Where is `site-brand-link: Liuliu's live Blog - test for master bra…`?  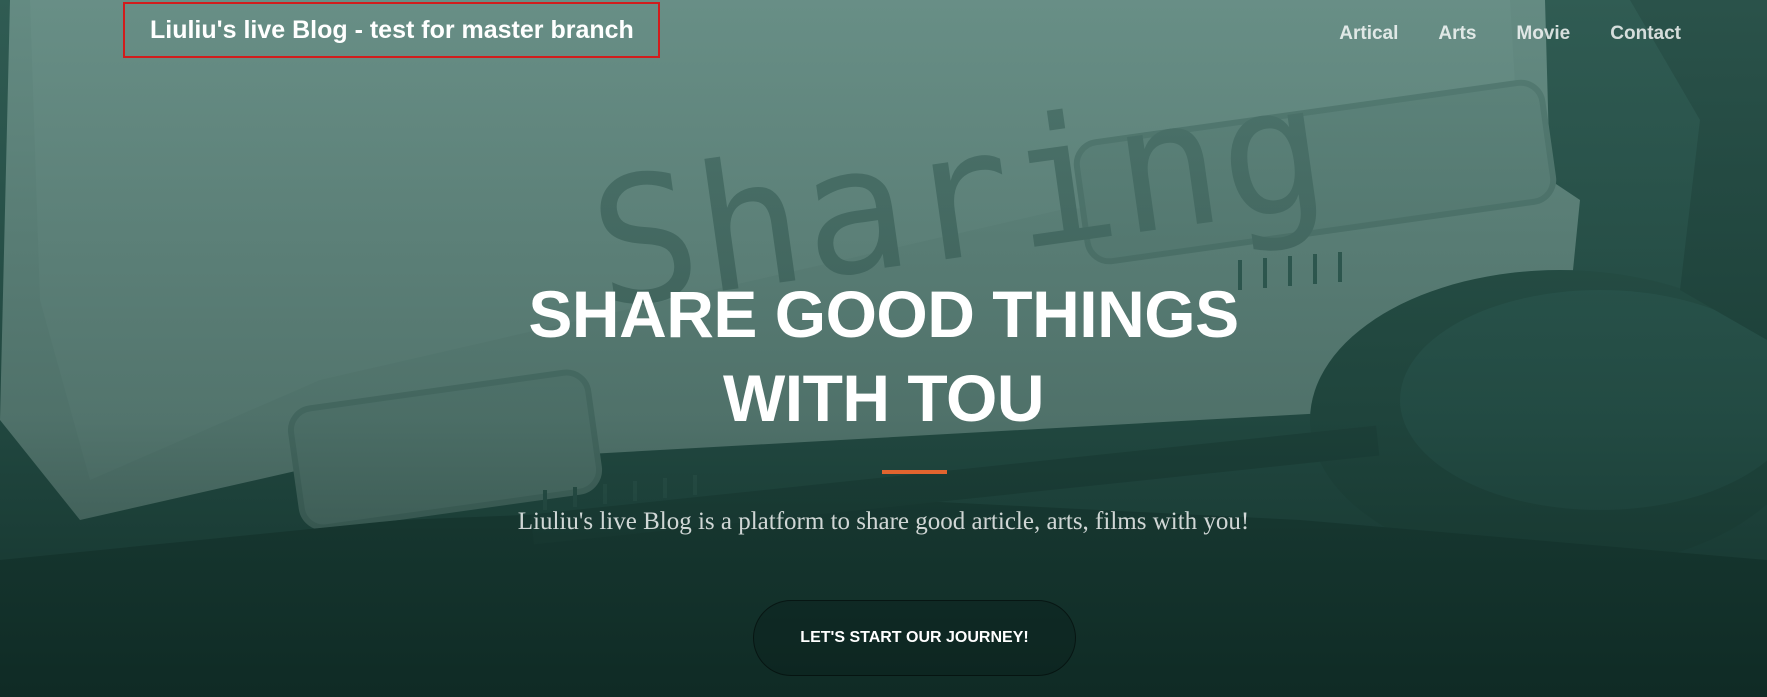 site-brand-link: Liuliu's live Blog - test for master bra… is located at coordinates (391, 30).